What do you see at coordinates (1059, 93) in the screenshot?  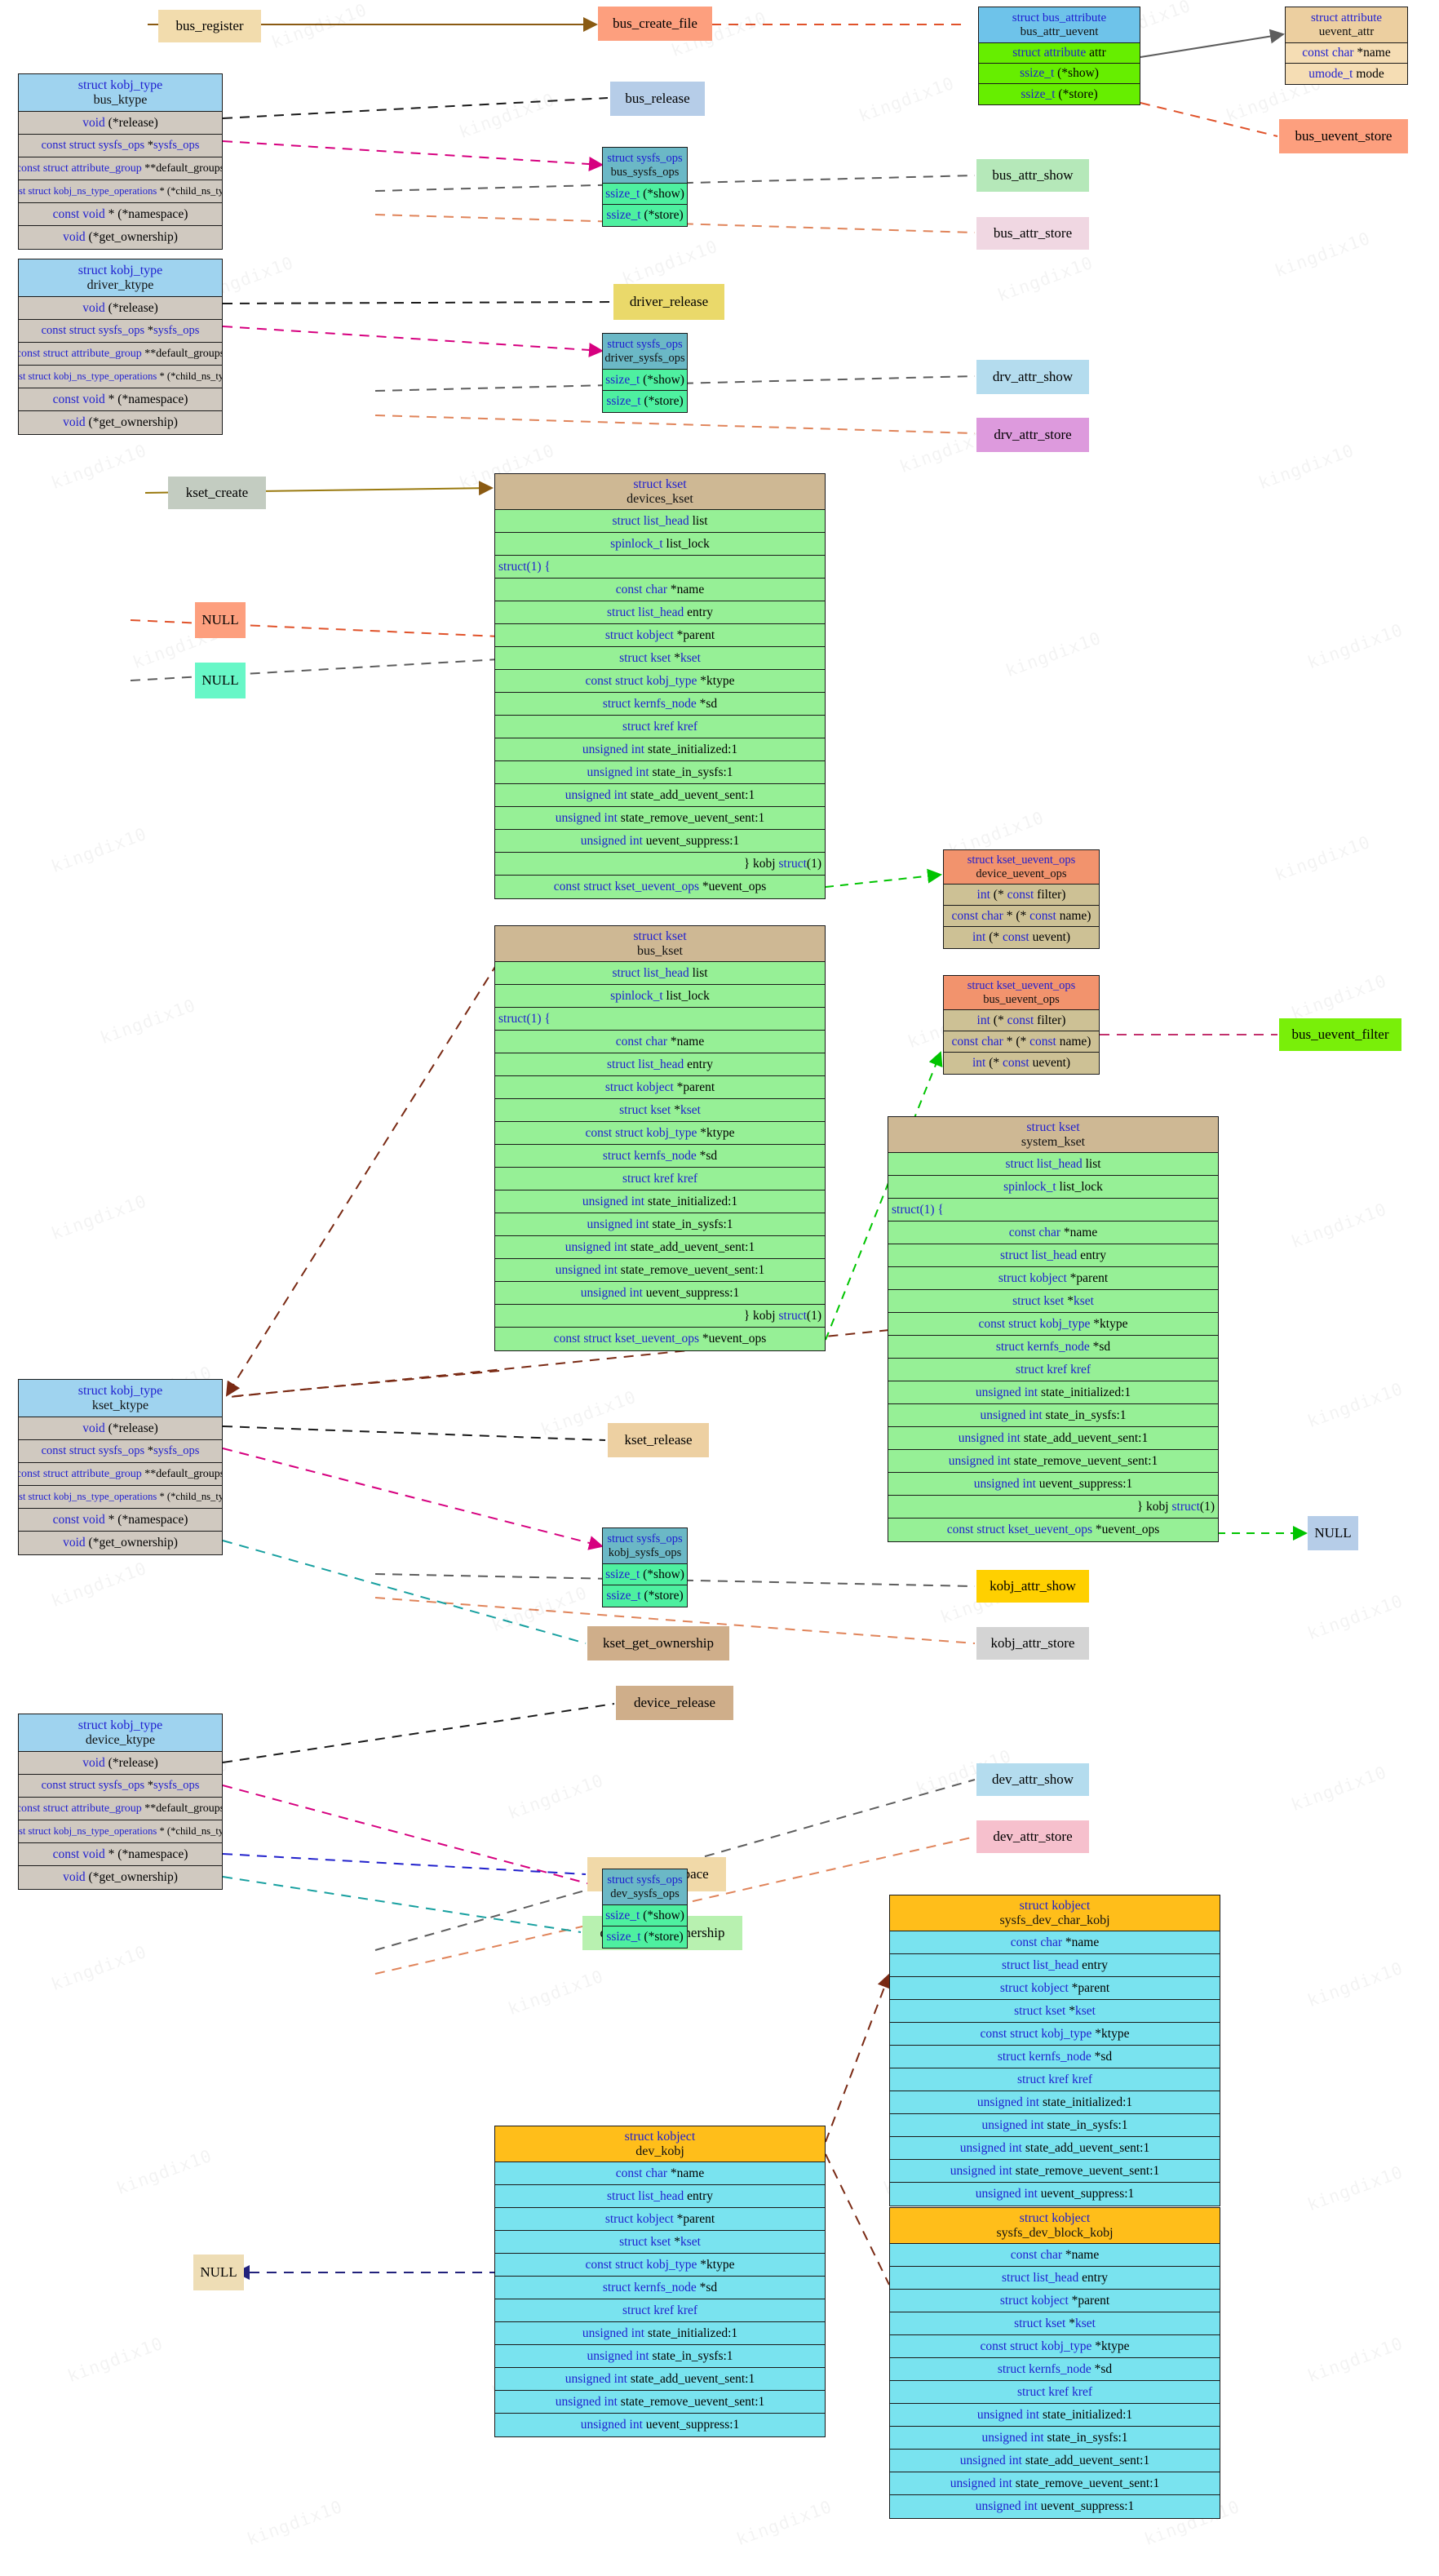 I see `field-label: ssize_t (*store)` at bounding box center [1059, 93].